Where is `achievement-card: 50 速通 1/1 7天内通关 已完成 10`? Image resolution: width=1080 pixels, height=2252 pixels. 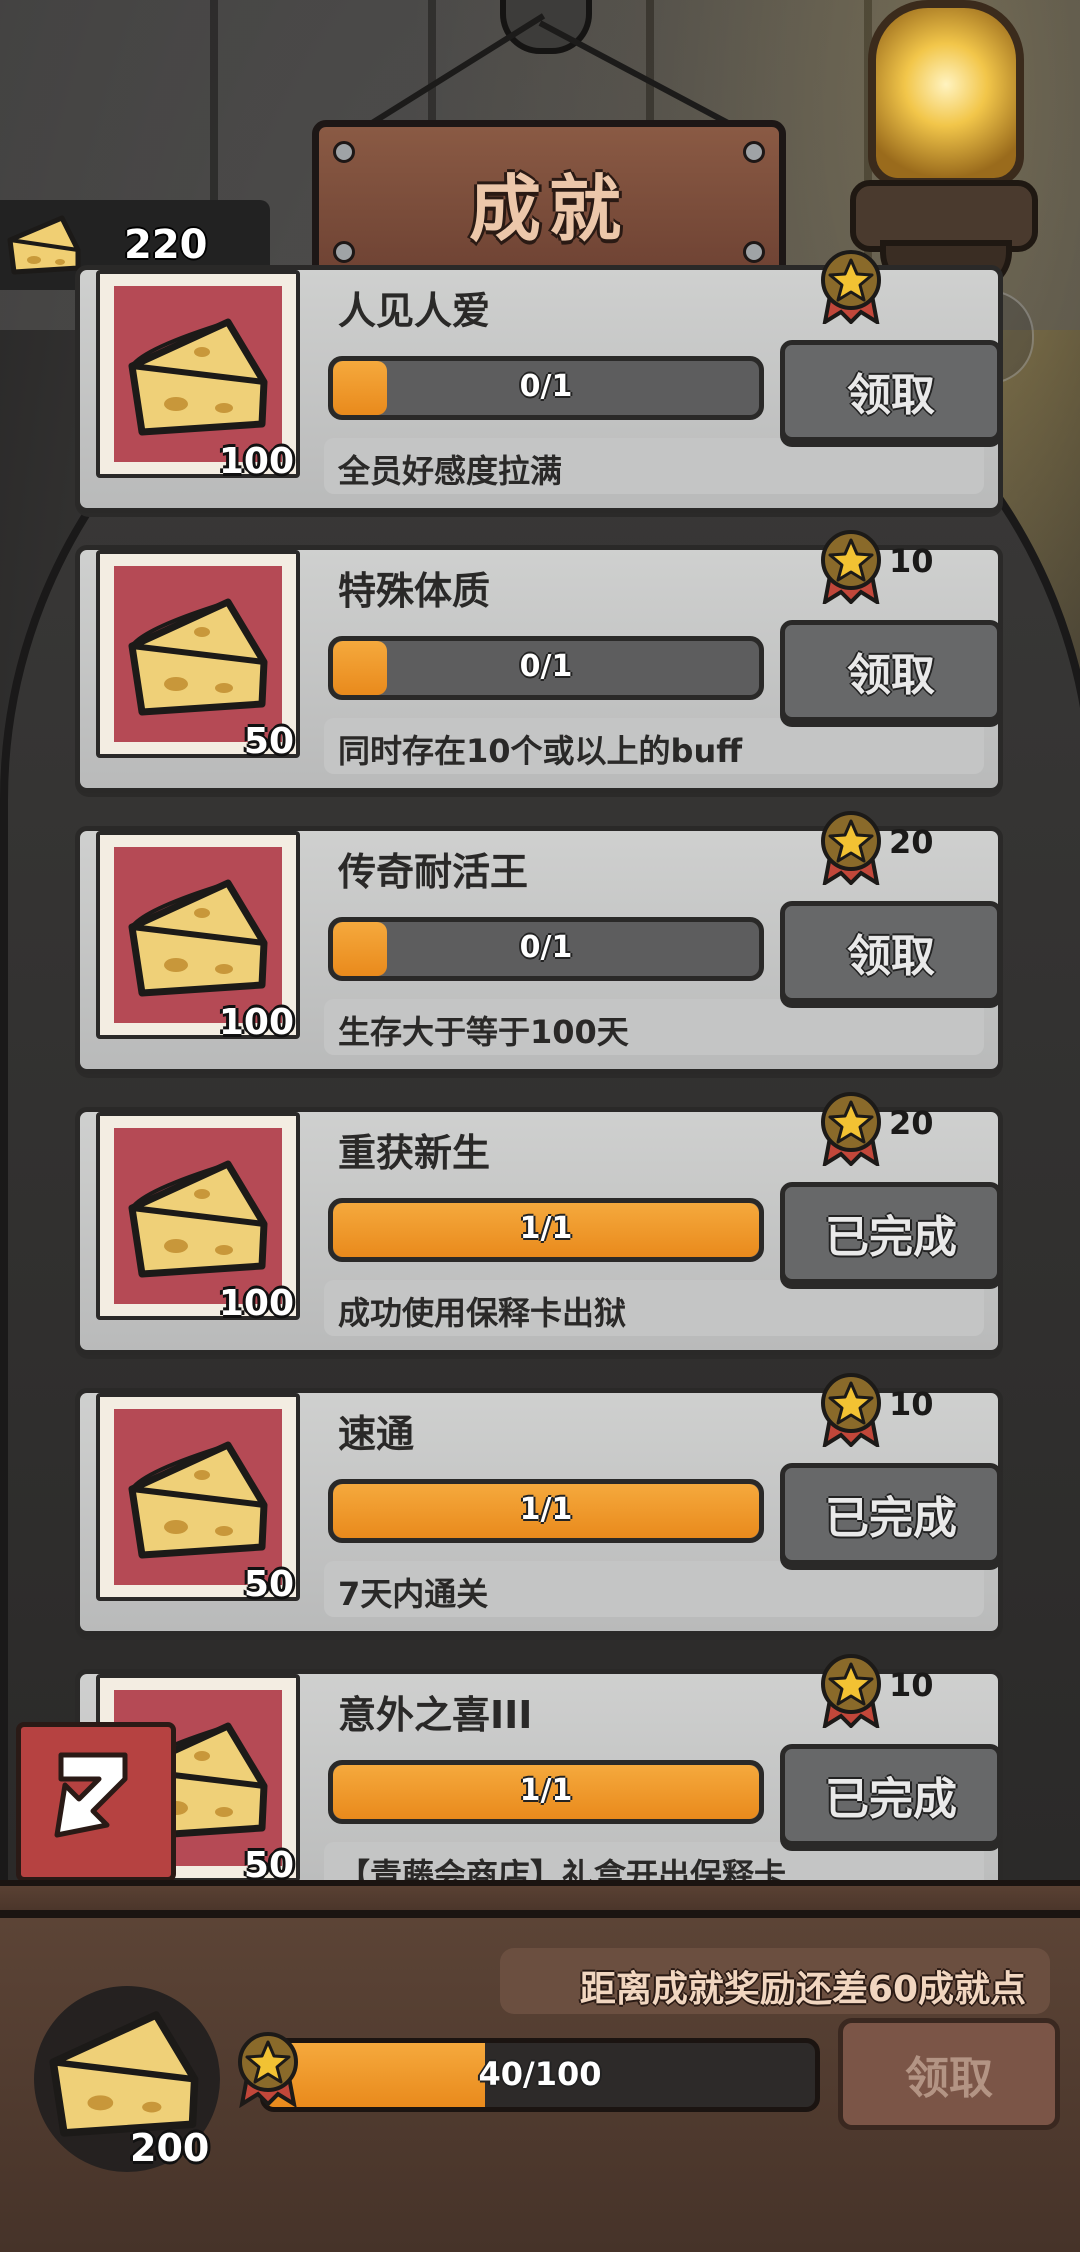
achievement-card: 50 速通 1/1 7天内通关 已完成 10 is located at coordinates (539, 1506).